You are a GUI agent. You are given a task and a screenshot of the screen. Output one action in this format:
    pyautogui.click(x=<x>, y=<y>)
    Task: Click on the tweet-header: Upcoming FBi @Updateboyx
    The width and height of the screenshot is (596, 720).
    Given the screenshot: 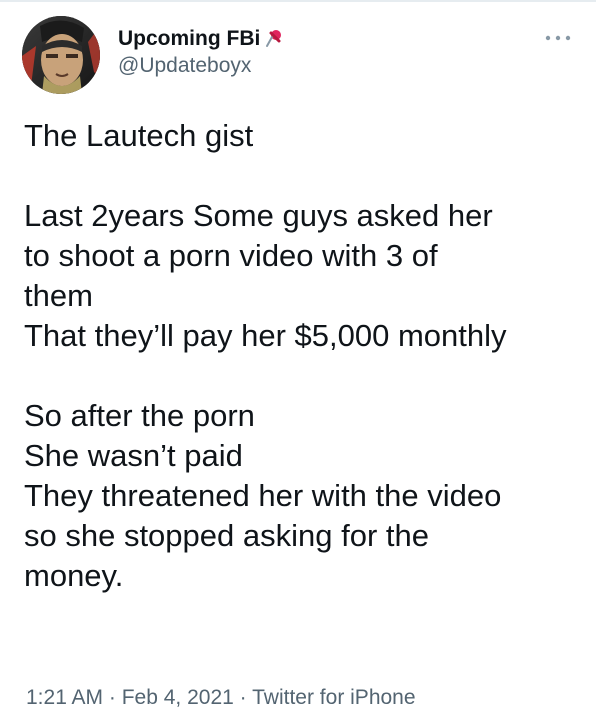 What is the action you would take?
    pyautogui.click(x=302, y=54)
    